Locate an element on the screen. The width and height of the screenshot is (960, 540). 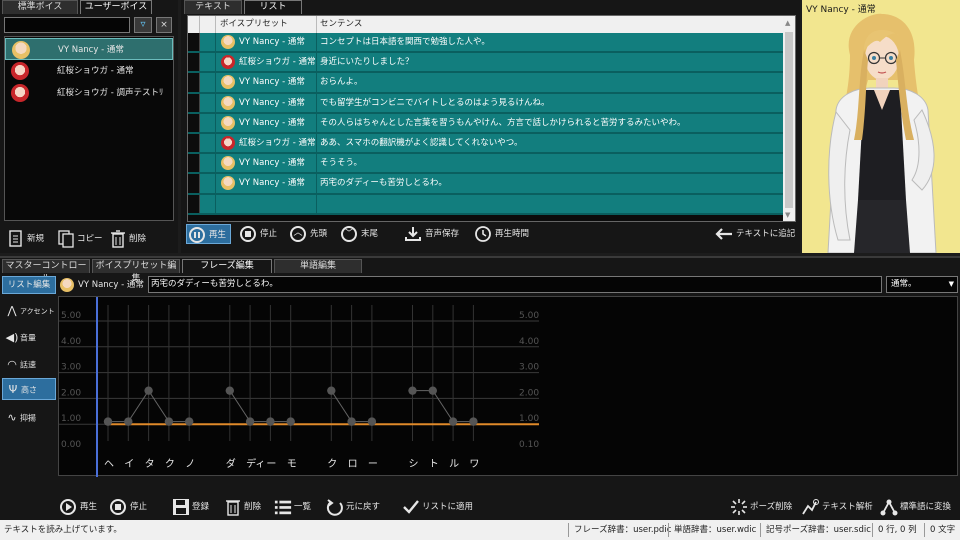
chevron-up-icon: ︿ is located at coordinates (298, 233).